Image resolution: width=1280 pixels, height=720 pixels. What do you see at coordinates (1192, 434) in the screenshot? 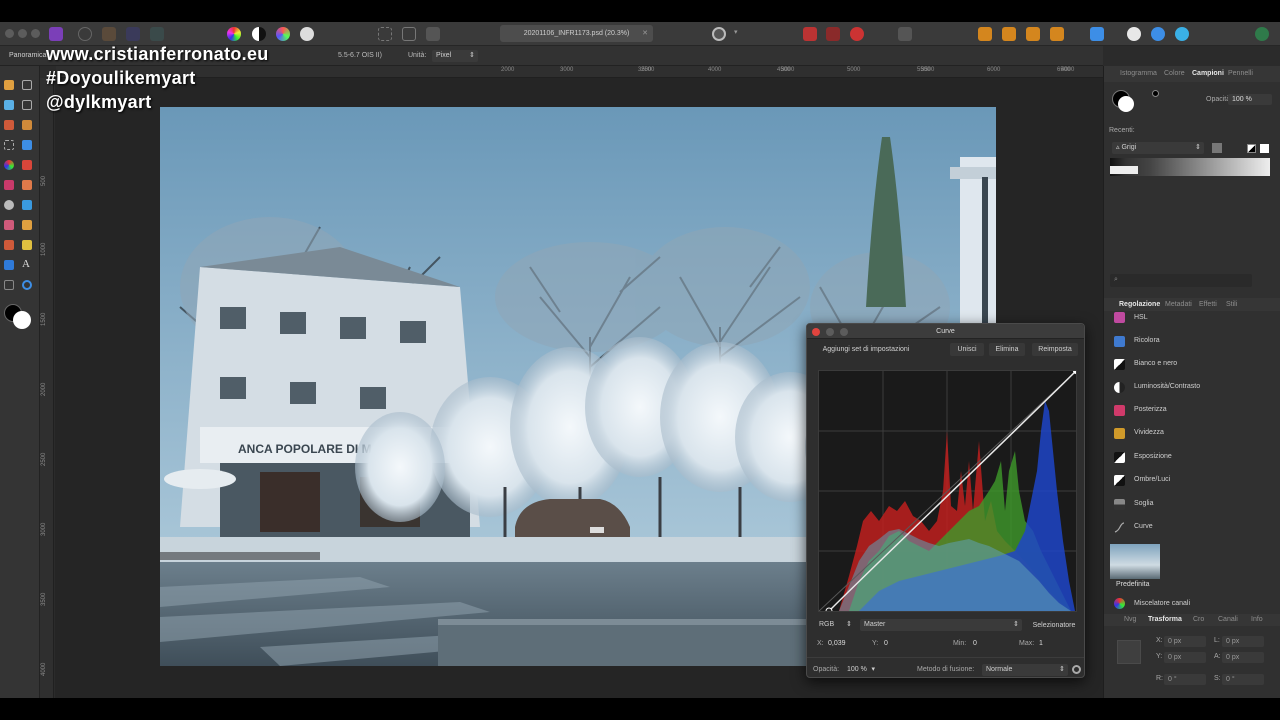
I see `adjustment-vibrance: Vividezza` at bounding box center [1192, 434].